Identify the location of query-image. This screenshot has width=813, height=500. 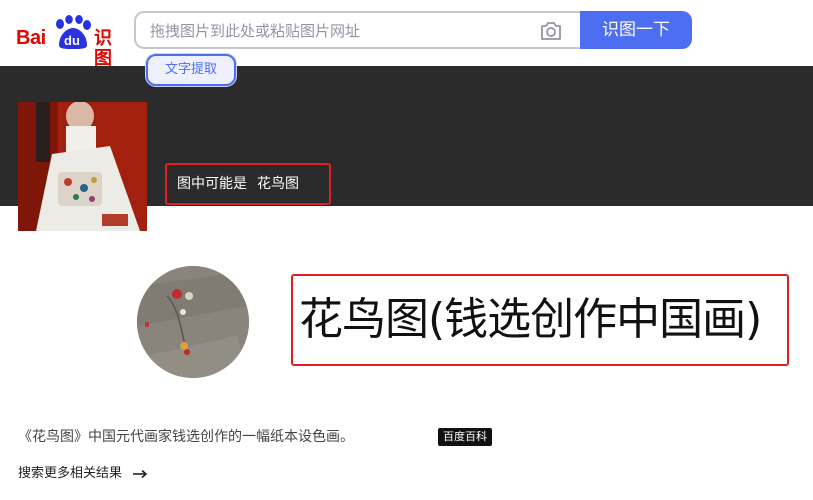
(82, 166).